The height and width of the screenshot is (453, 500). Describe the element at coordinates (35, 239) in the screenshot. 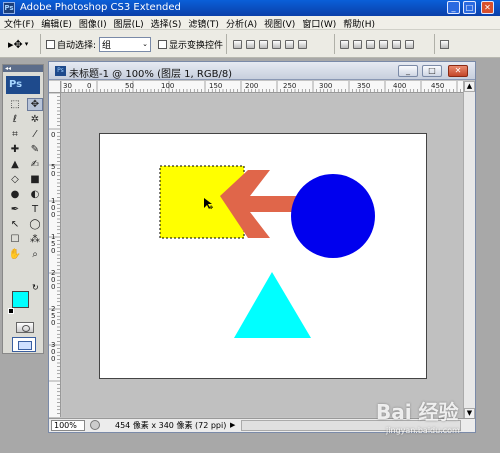

I see `eyedropper-tool-icon: ⁂` at that location.